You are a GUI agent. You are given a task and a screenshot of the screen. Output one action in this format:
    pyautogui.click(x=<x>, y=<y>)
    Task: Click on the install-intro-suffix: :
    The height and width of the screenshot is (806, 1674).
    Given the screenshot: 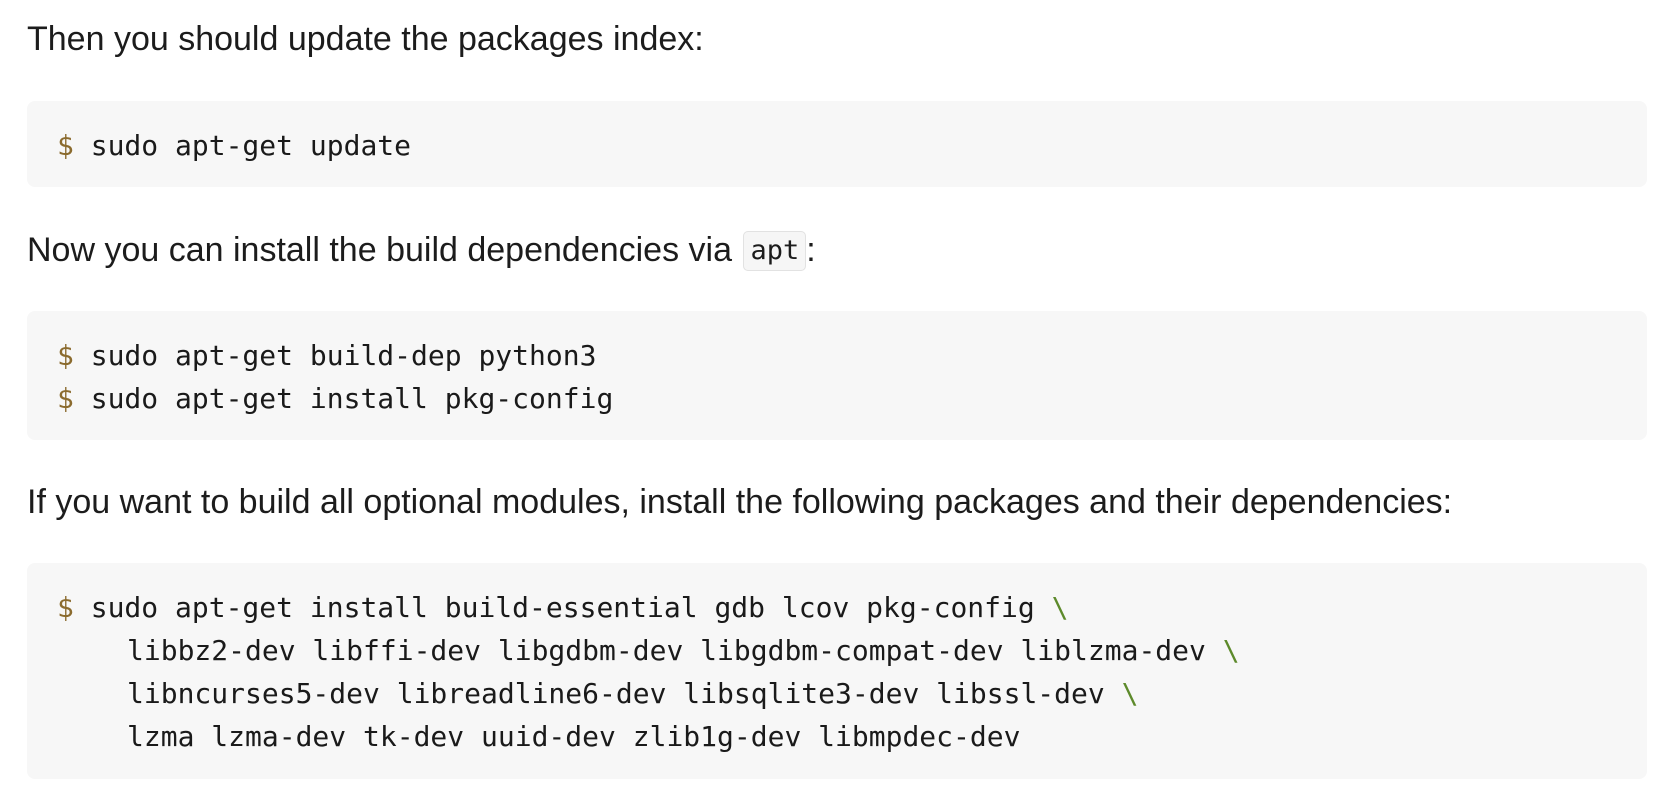 What is the action you would take?
    pyautogui.click(x=811, y=250)
    